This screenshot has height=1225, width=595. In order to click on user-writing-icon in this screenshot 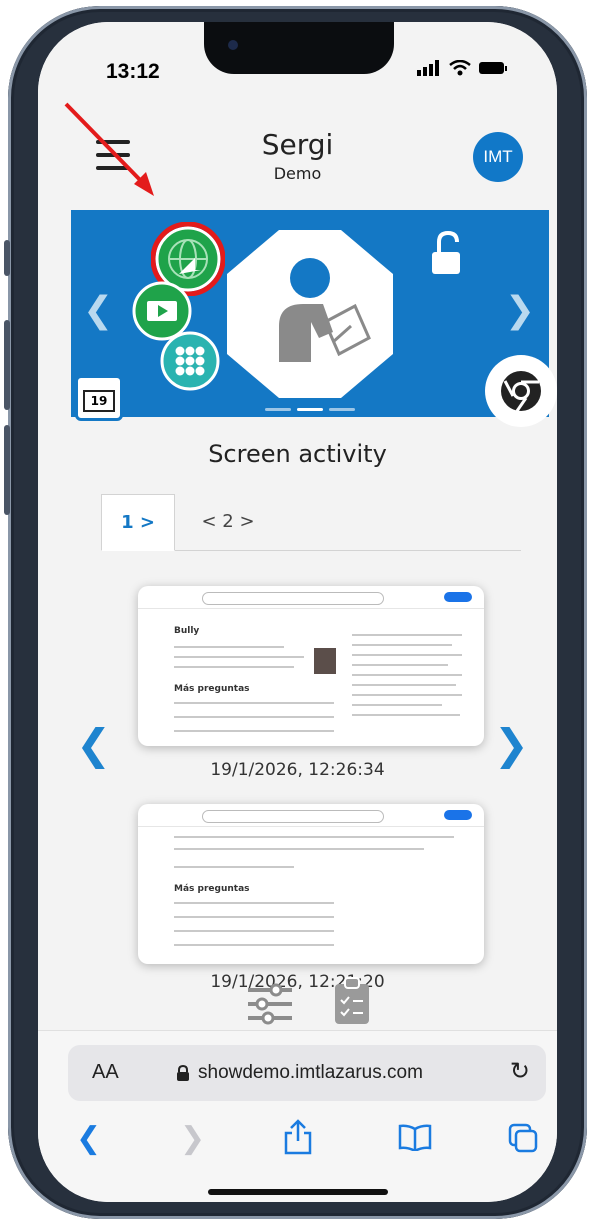, I will do `click(310, 314)`.